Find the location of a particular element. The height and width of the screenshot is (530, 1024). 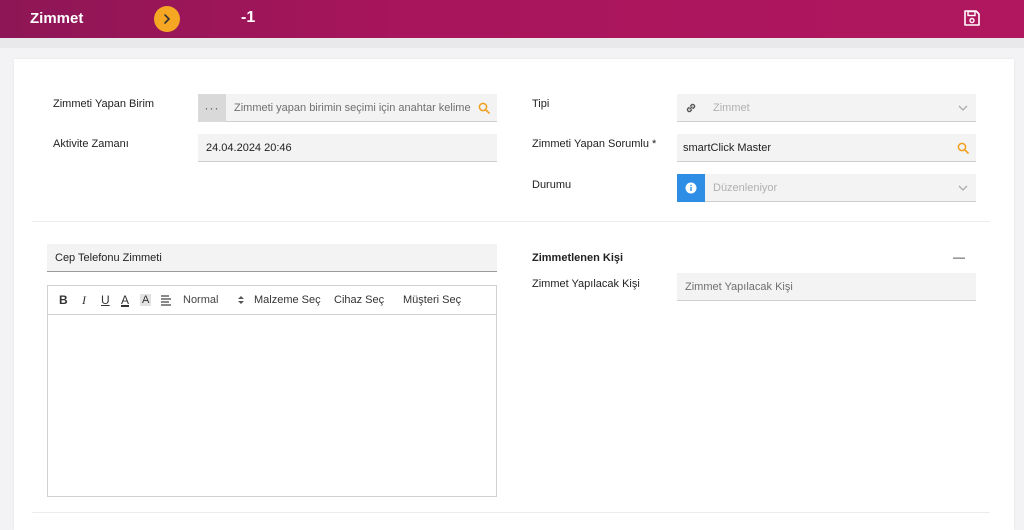

save-icon is located at coordinates (972, 18).